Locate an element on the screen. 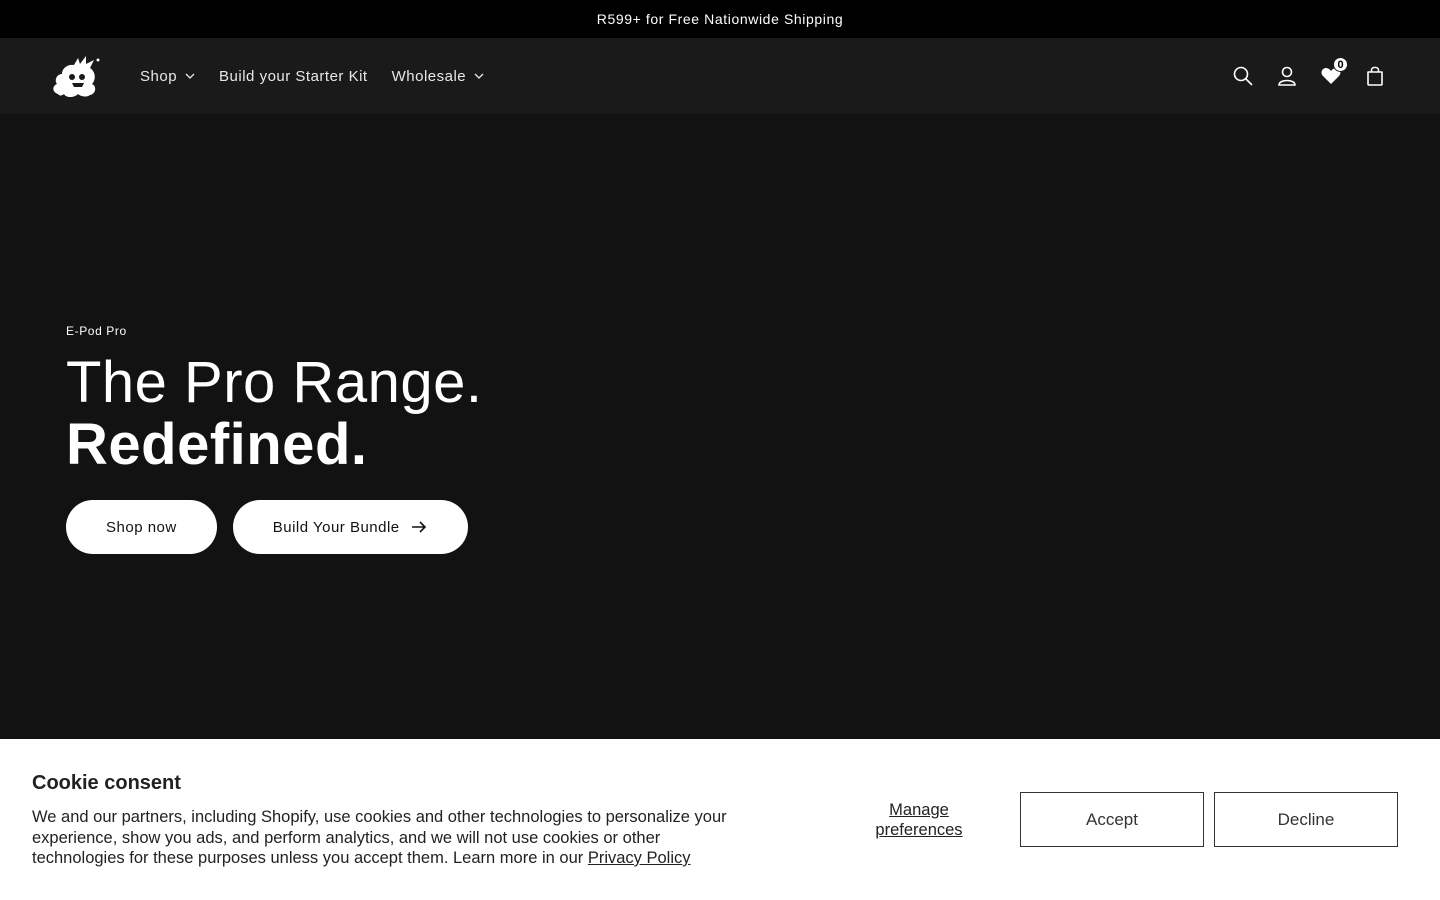 This screenshot has width=1440, height=900. hero-heading: The Pro Range. Redefined. is located at coordinates (274, 414).